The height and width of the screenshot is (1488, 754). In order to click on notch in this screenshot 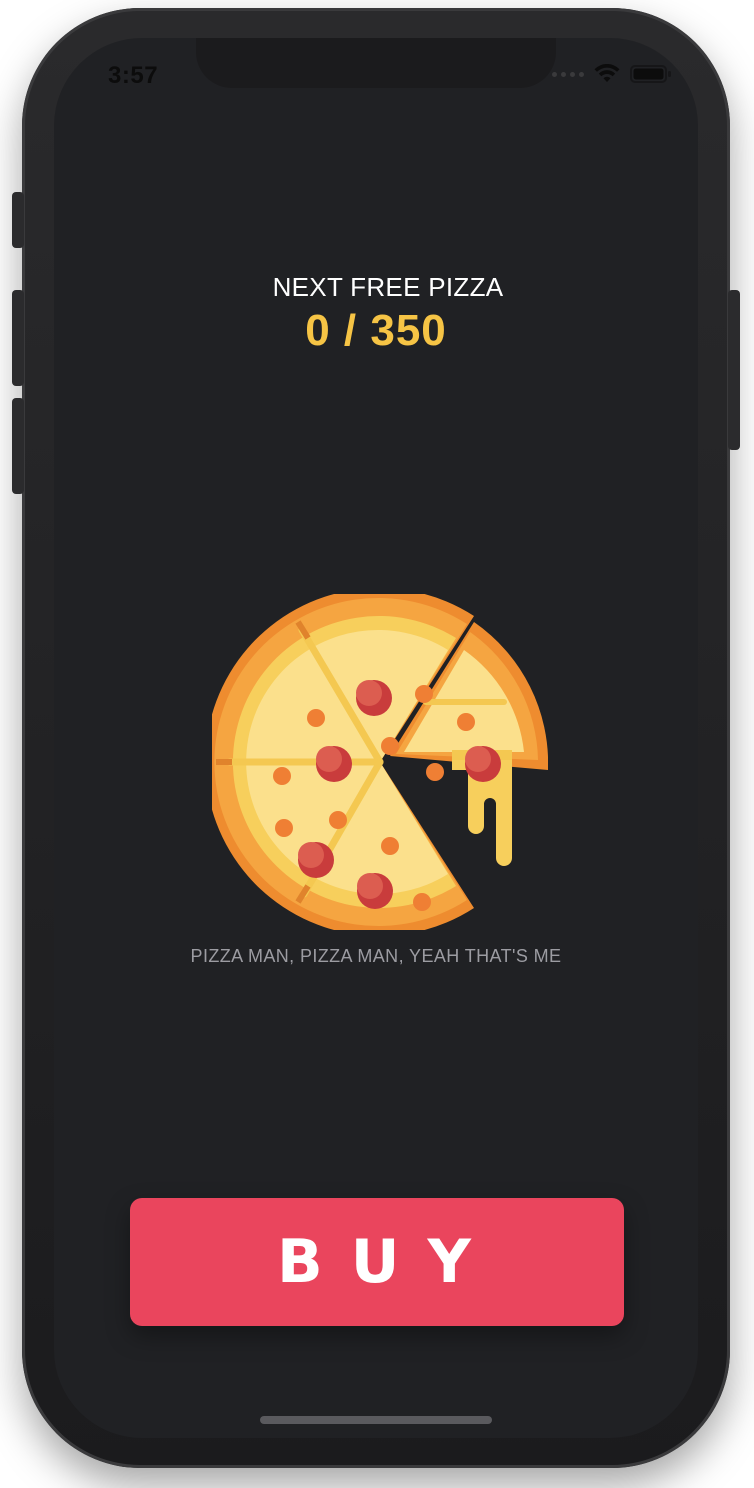, I will do `click(376, 63)`.